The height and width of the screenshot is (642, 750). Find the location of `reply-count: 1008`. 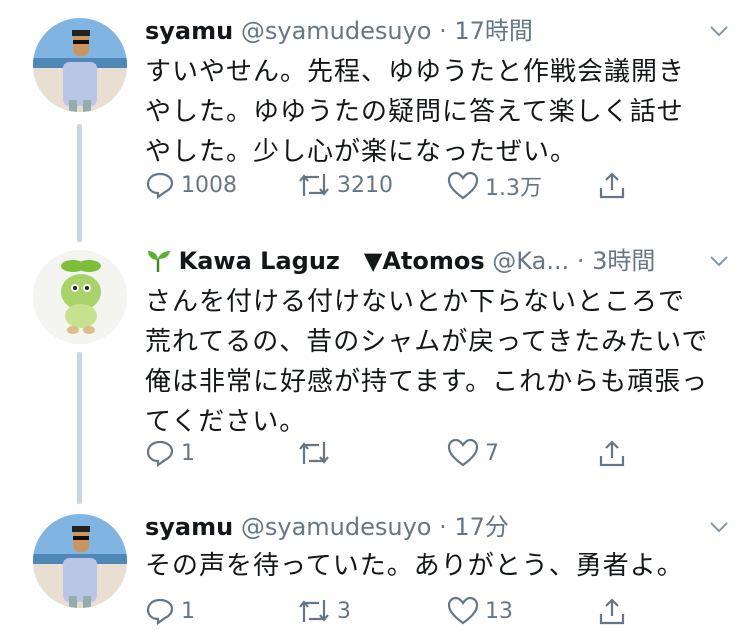

reply-count: 1008 is located at coordinates (209, 185).